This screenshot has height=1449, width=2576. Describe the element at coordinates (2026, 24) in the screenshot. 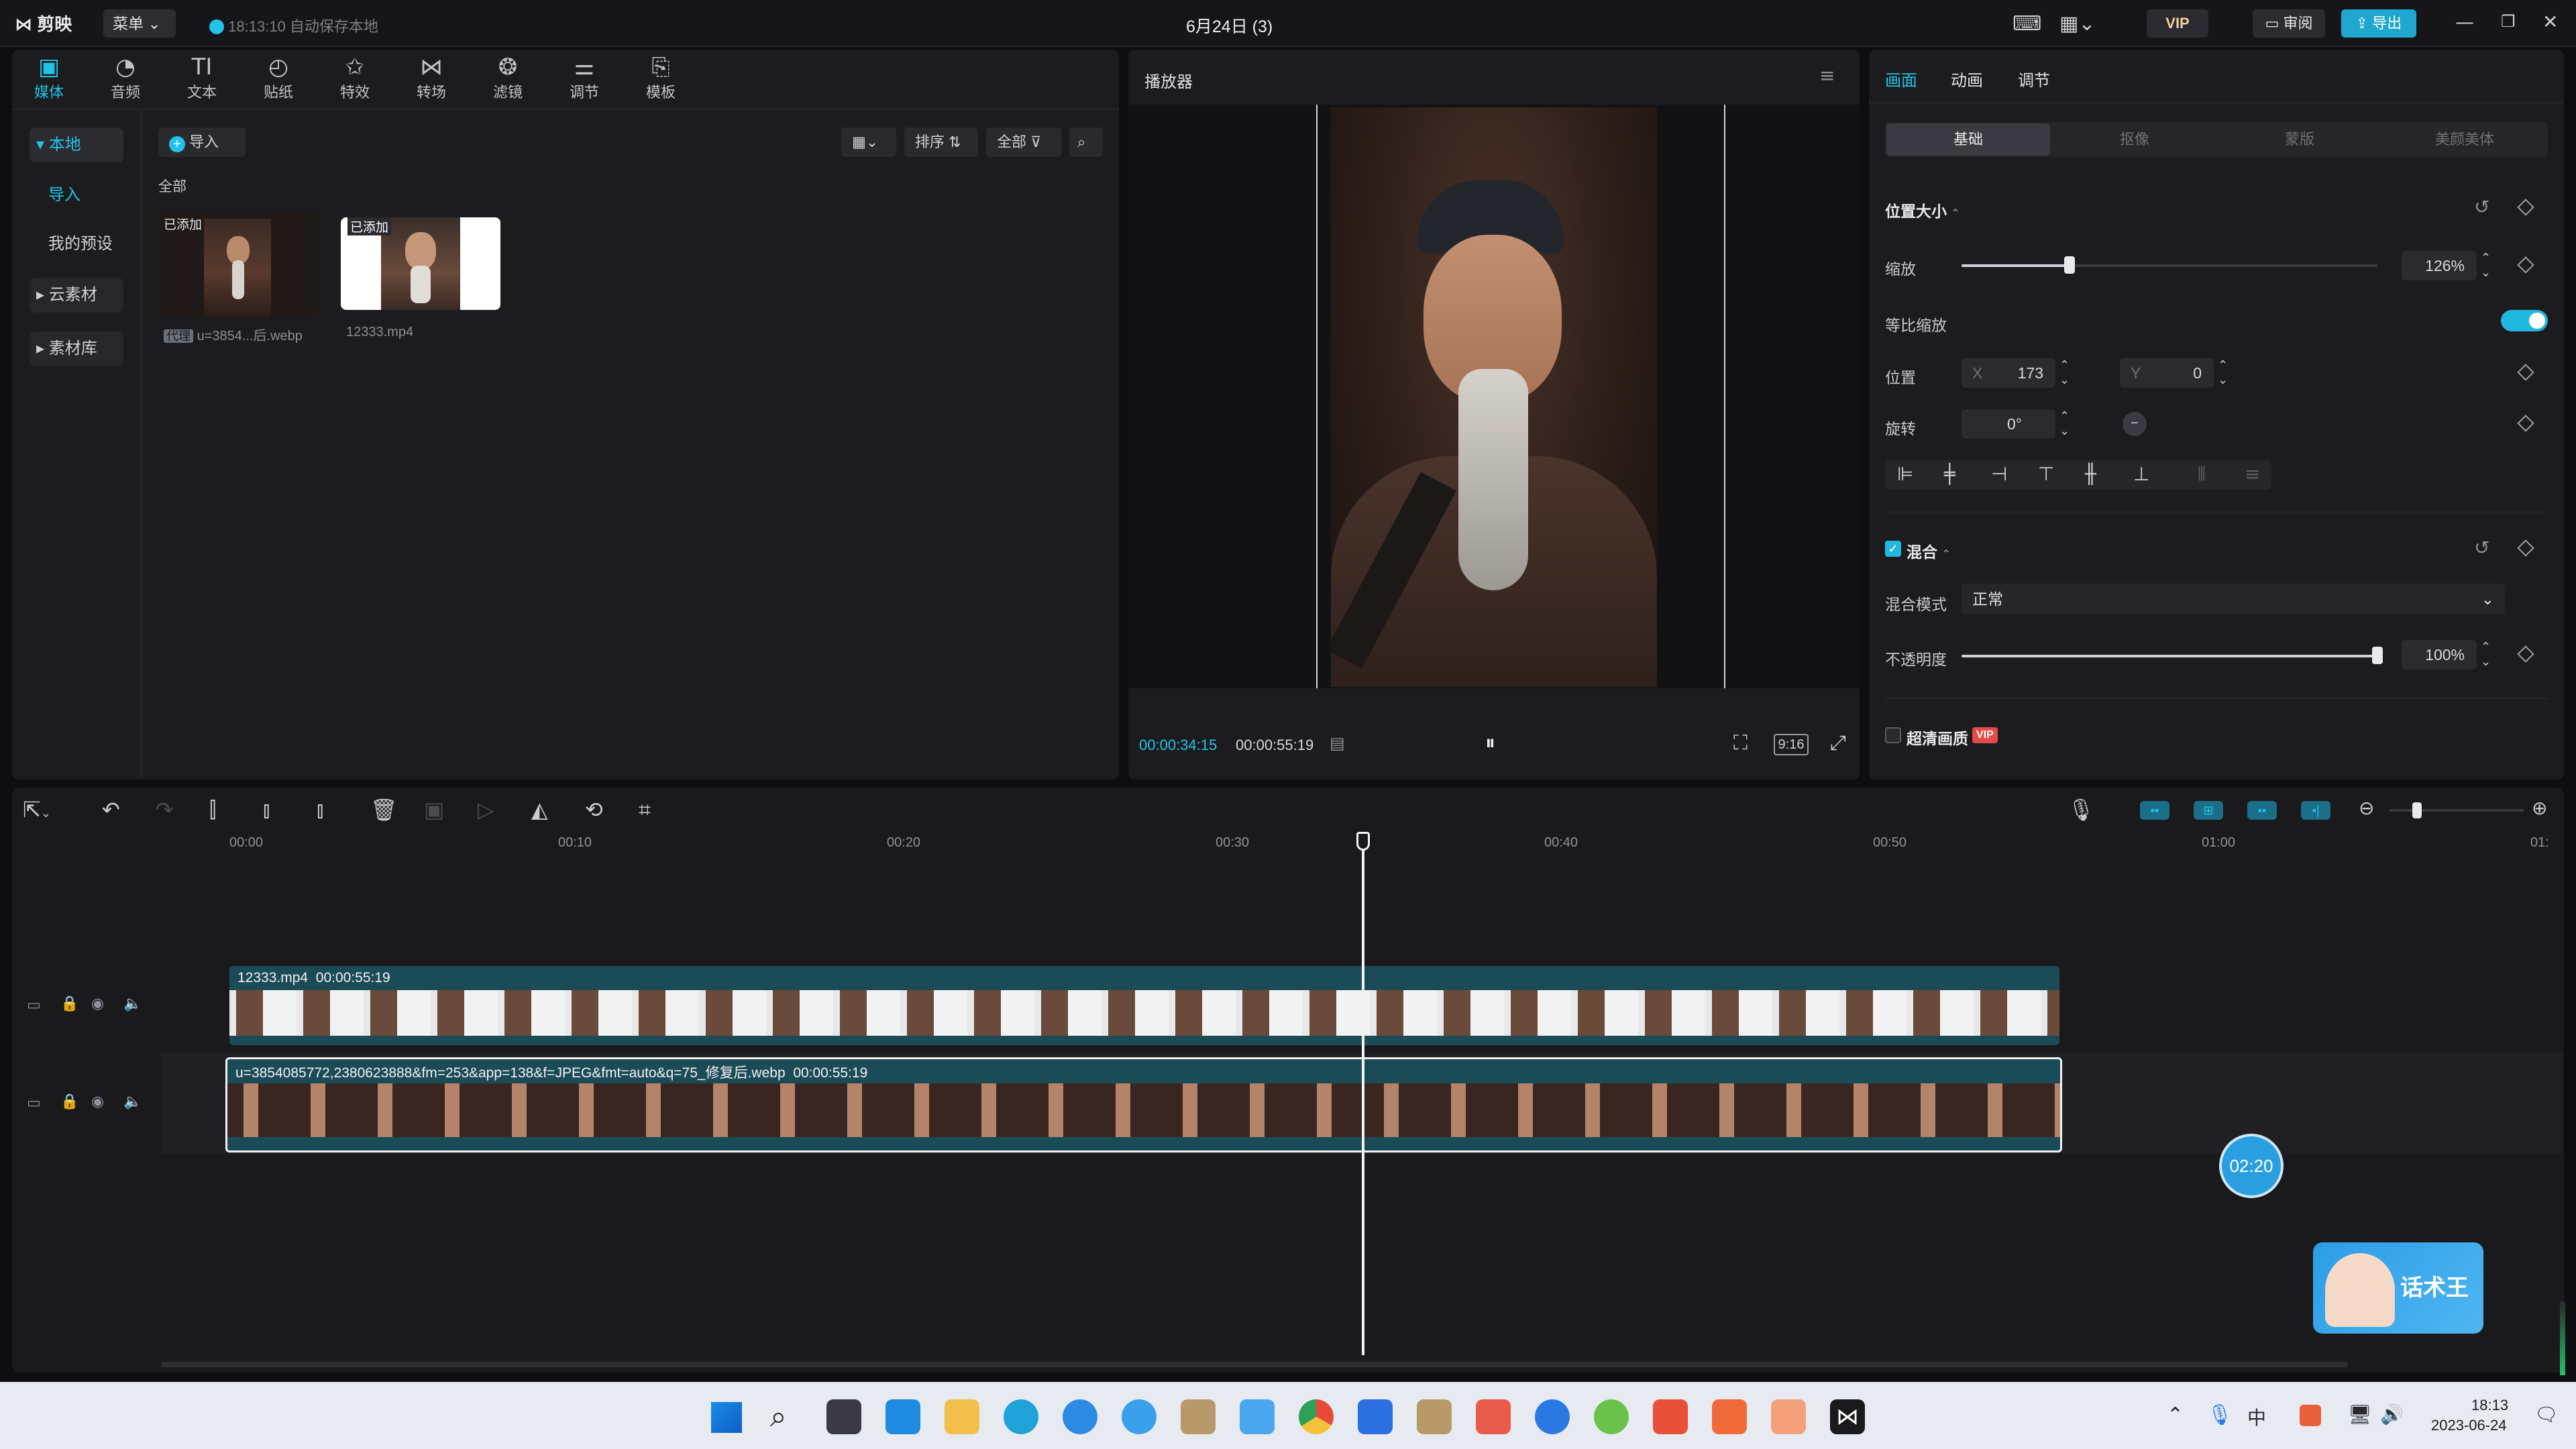

I see `keyboard-icon: ⌨` at that location.